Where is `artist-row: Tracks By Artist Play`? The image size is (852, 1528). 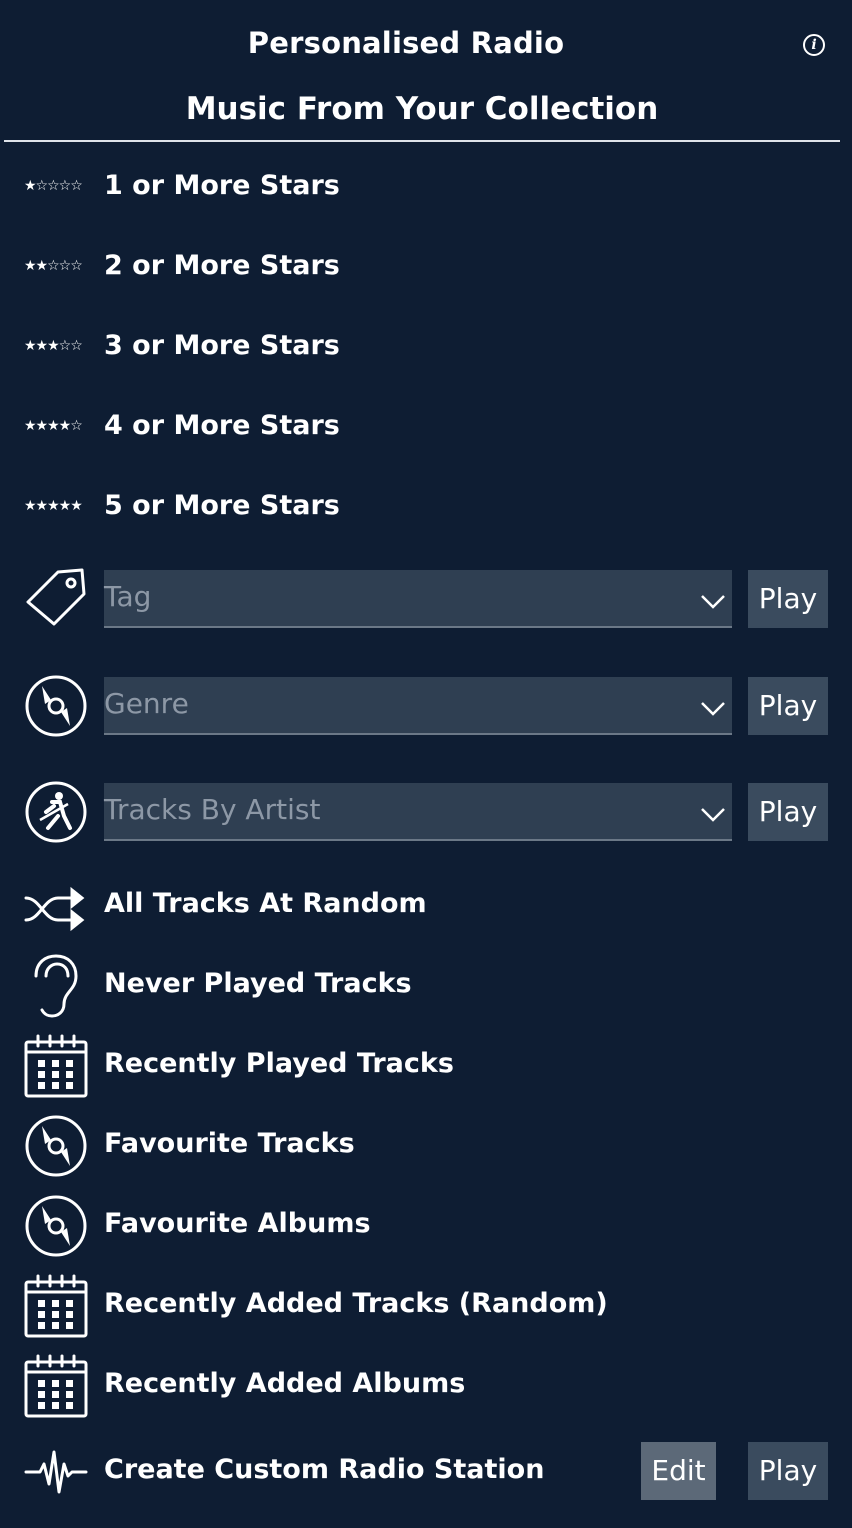 artist-row: Tracks By Artist Play is located at coordinates (426, 811).